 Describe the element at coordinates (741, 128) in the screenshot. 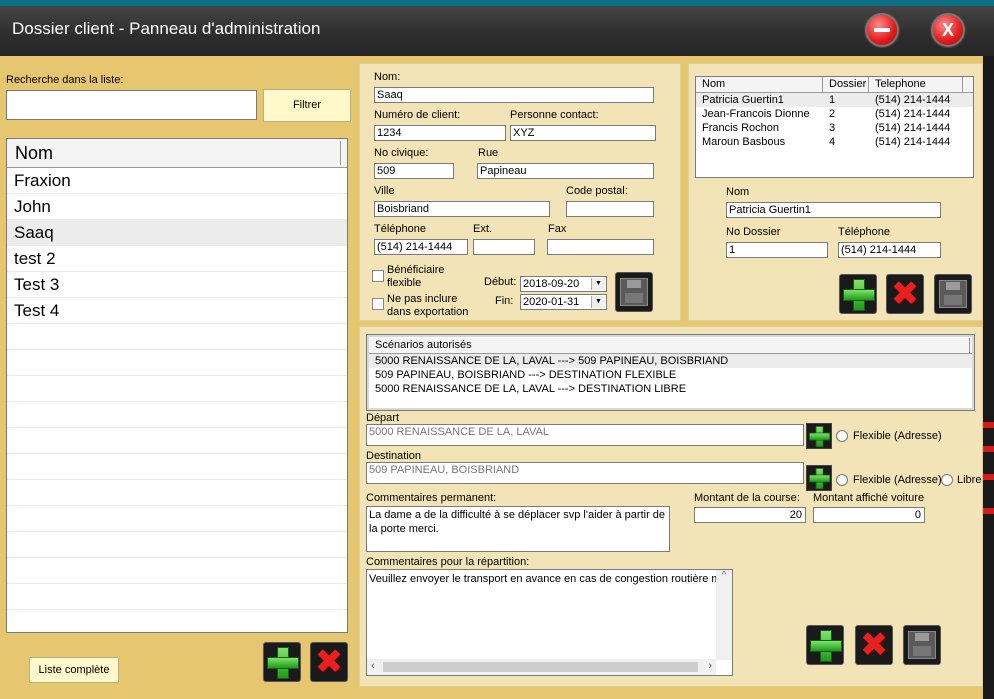

I see `contact-cell: Francis Rochon` at that location.